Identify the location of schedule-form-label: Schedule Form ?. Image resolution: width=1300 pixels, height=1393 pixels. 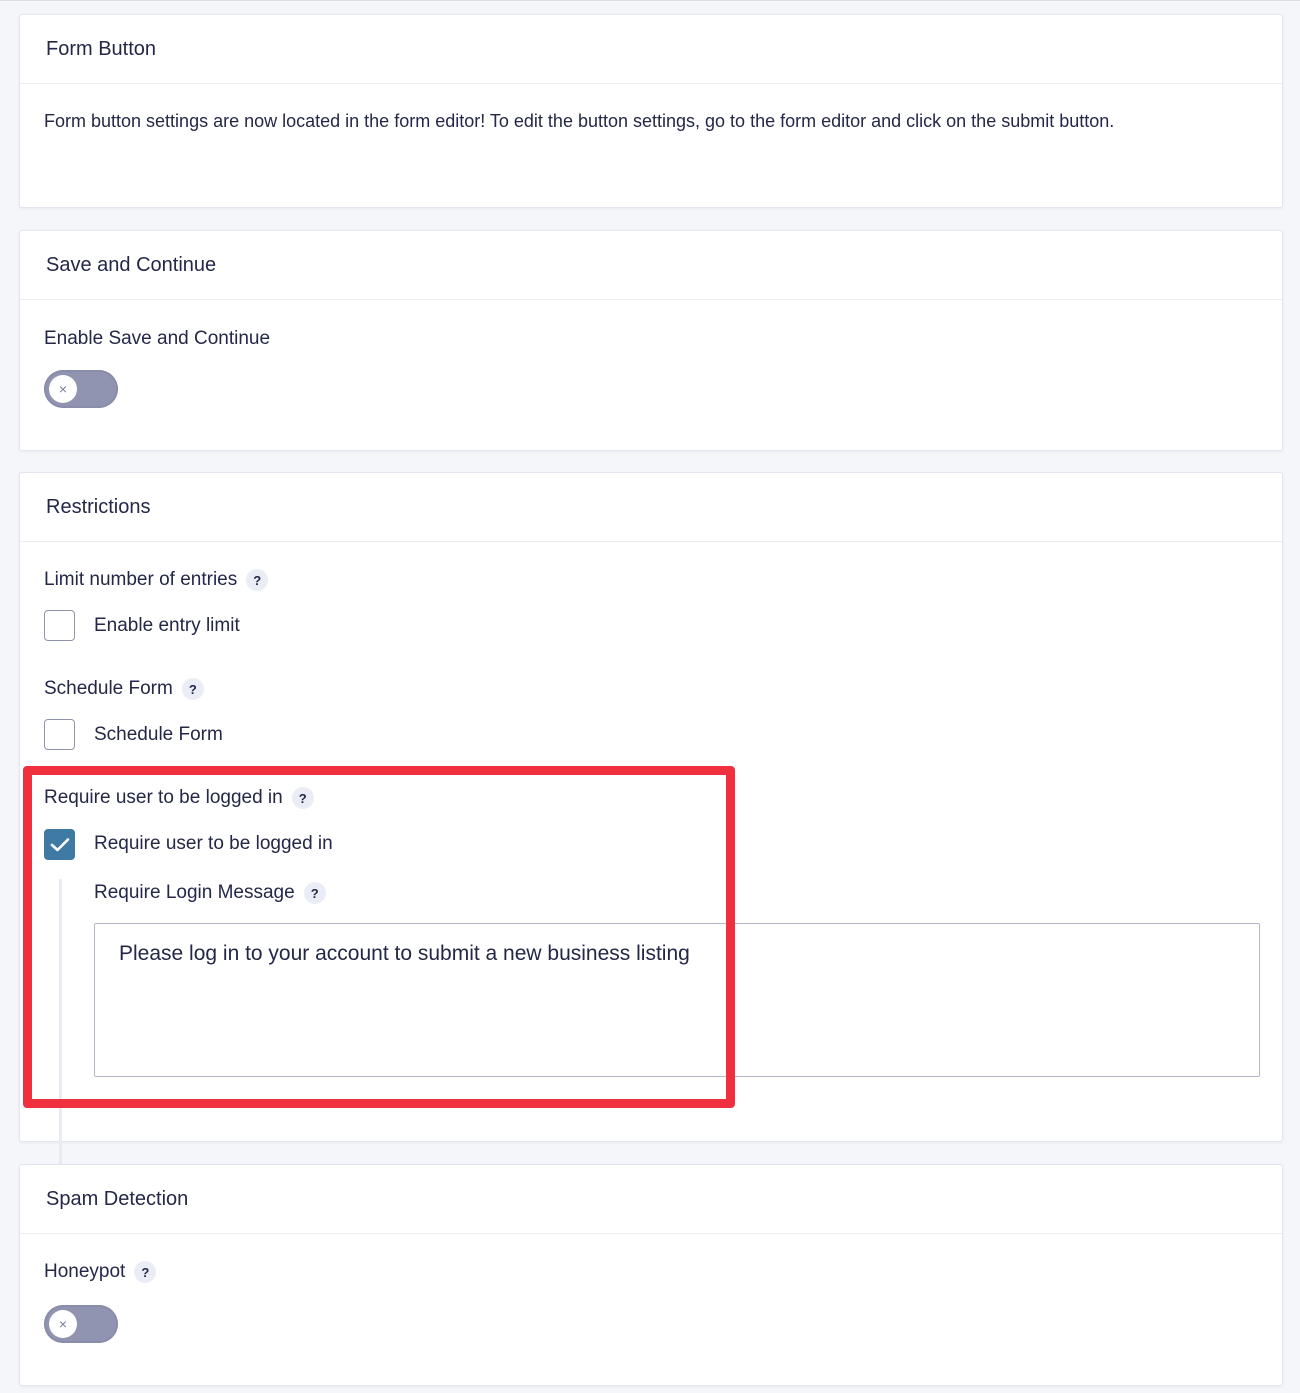
(124, 689).